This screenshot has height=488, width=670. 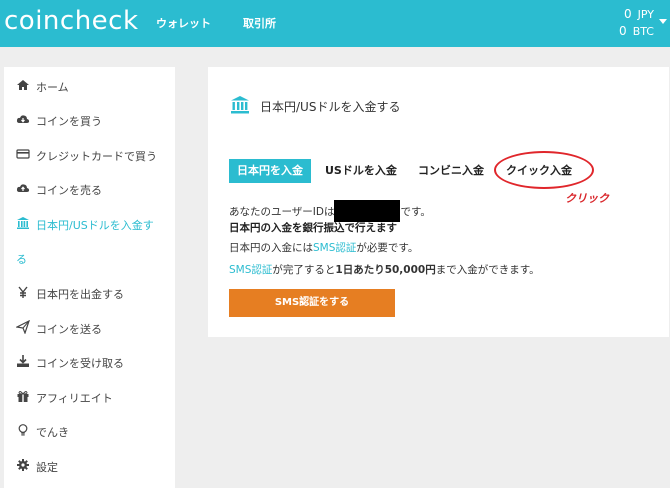 What do you see at coordinates (628, 14) in the screenshot?
I see `balance-jpy-amount: 0` at bounding box center [628, 14].